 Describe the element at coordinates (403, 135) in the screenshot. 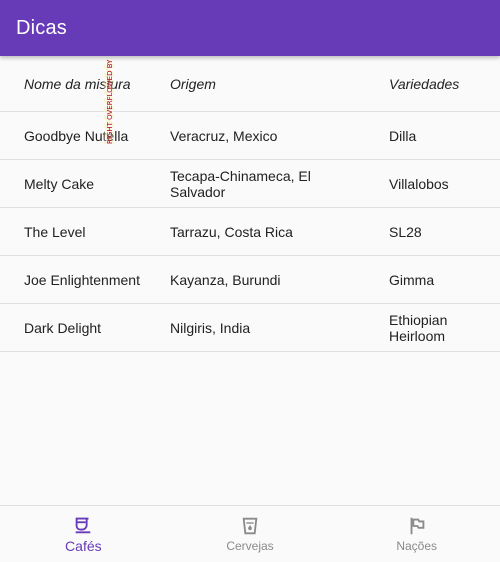

I see `cell-varieties: Dilla` at that location.